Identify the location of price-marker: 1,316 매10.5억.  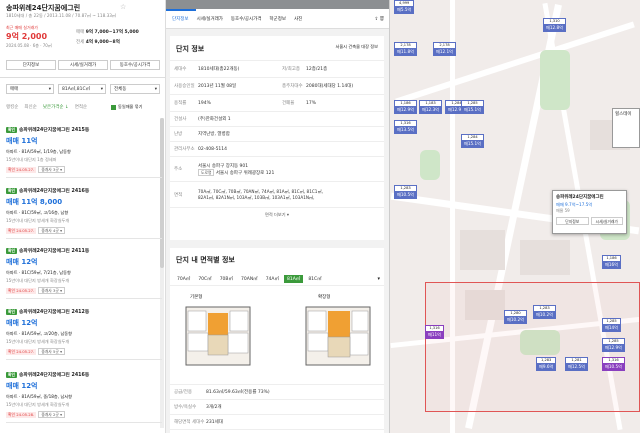
(614, 364).